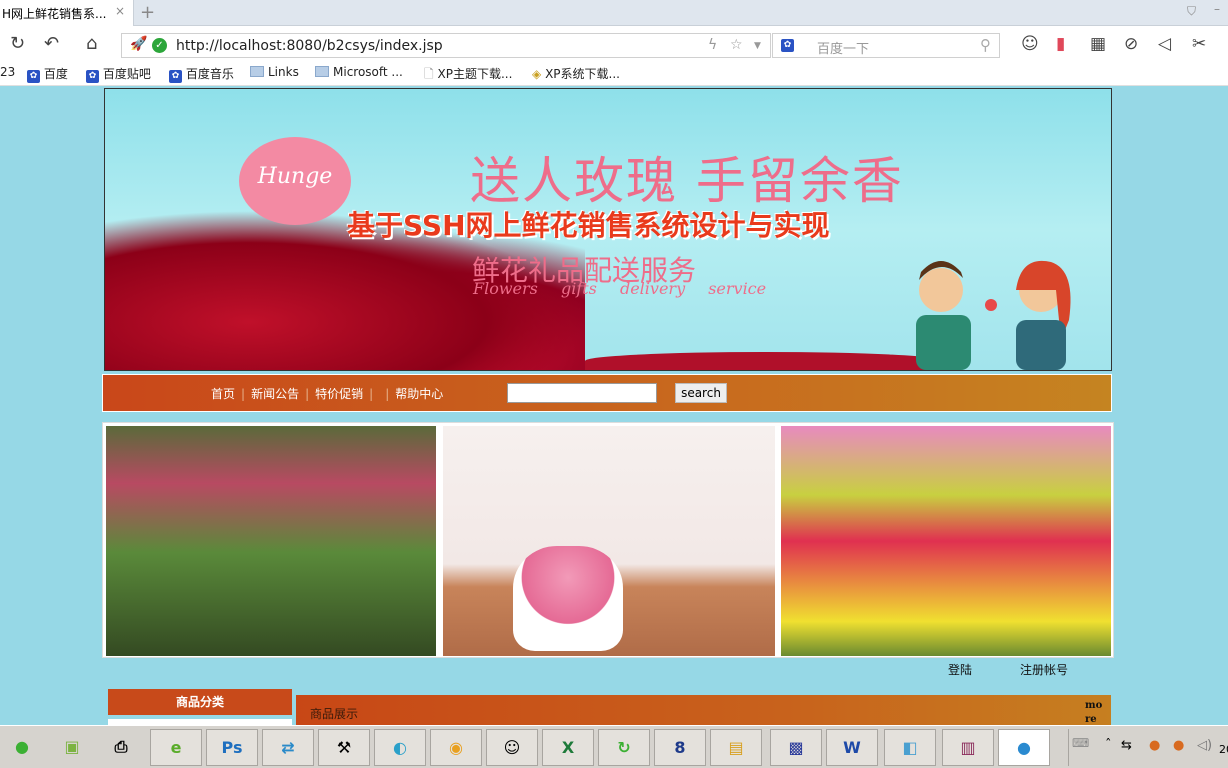 Image resolution: width=1228 pixels, height=768 pixels. What do you see at coordinates (843, 49) in the screenshot?
I see `search-placeholder: 百度一下` at bounding box center [843, 49].